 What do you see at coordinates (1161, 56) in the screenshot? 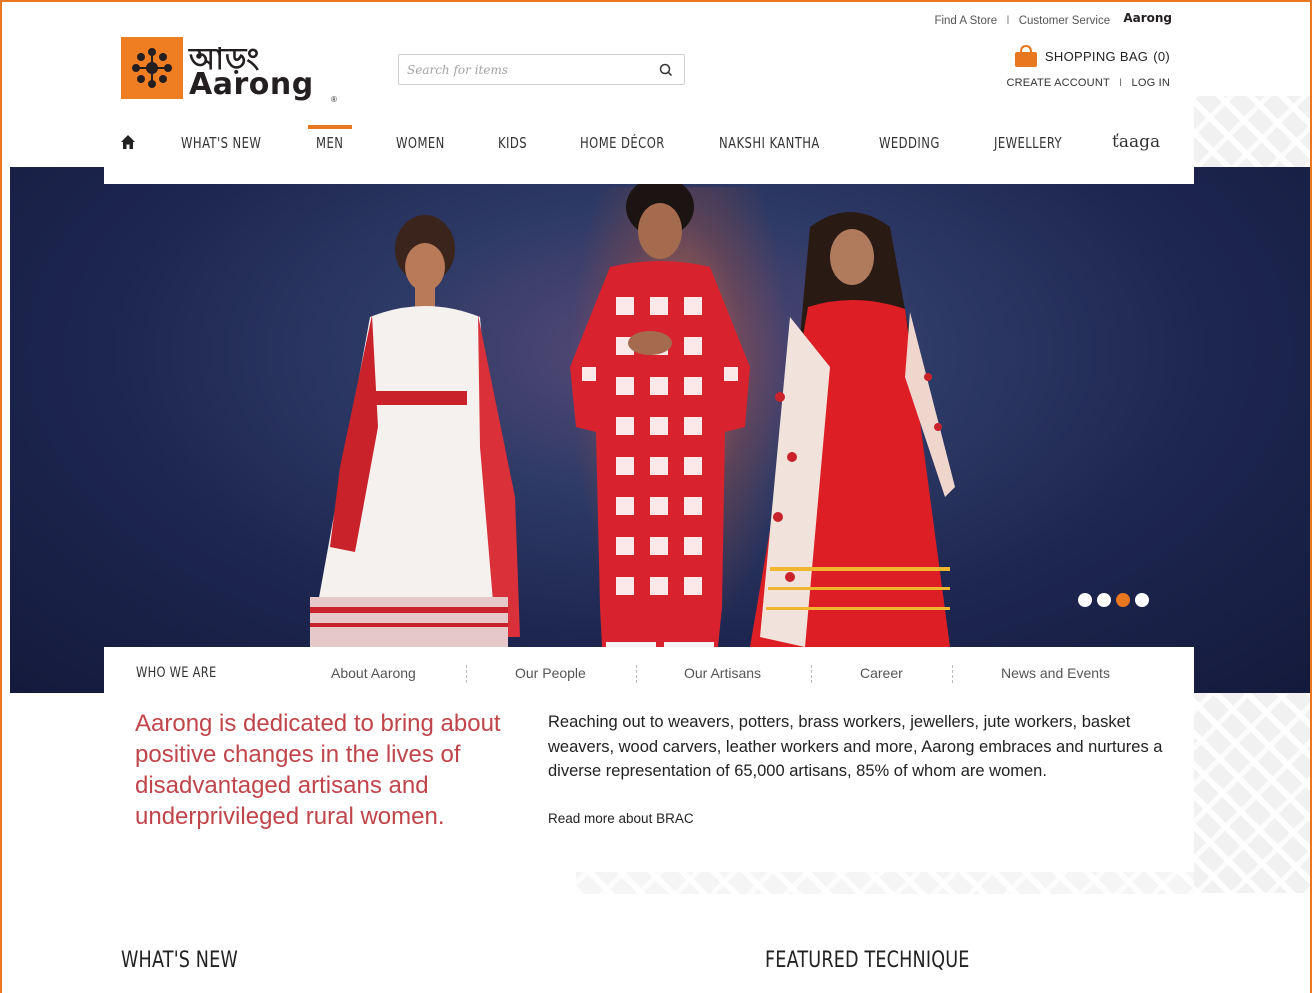
I see `shopping-bag-count: (0)` at bounding box center [1161, 56].